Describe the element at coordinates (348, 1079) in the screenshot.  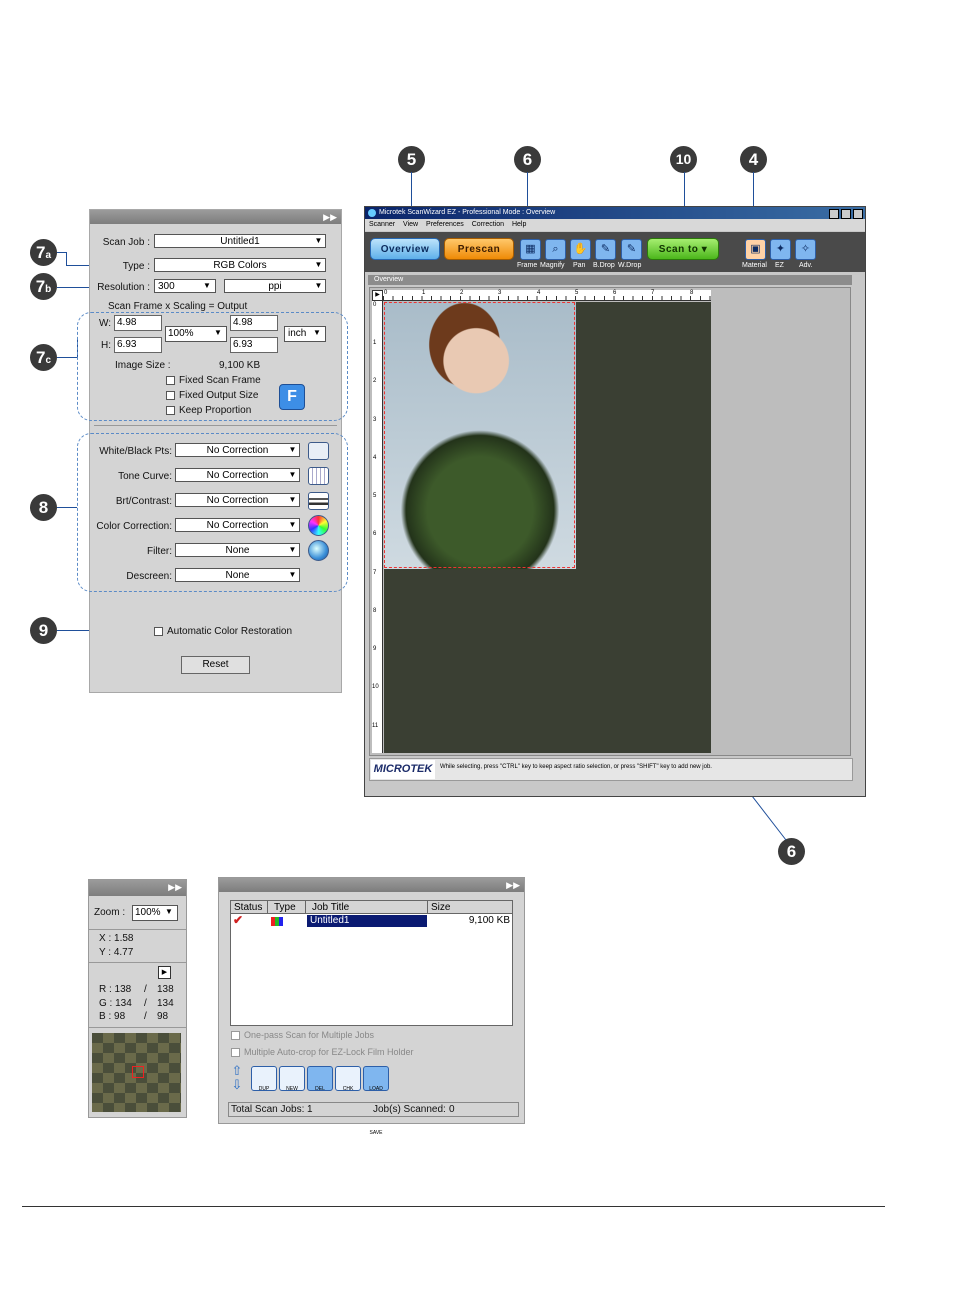
I see `check-job-button: CHK` at that location.